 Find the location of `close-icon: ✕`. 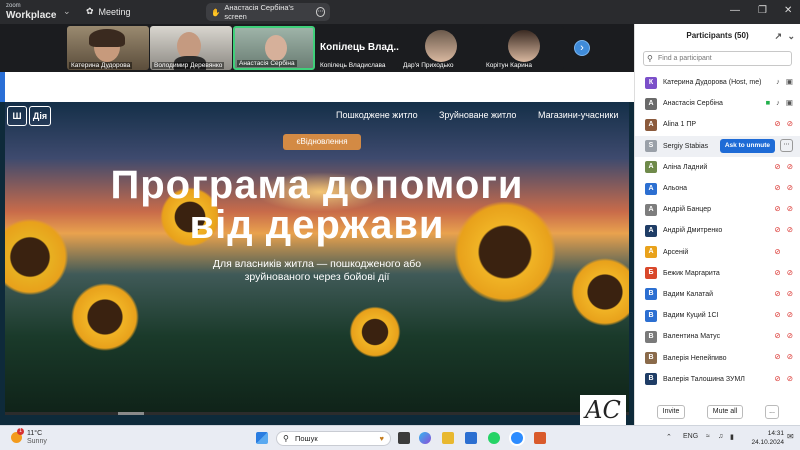

close-icon: ✕ is located at coordinates (788, 10).